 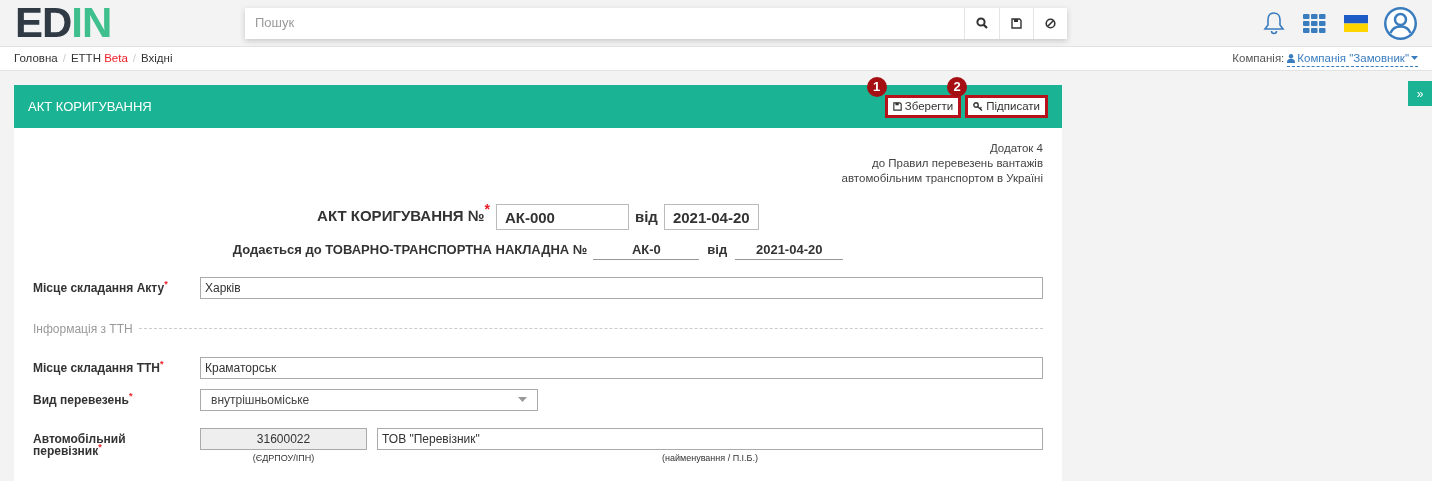 I want to click on search-button, so click(x=981, y=23).